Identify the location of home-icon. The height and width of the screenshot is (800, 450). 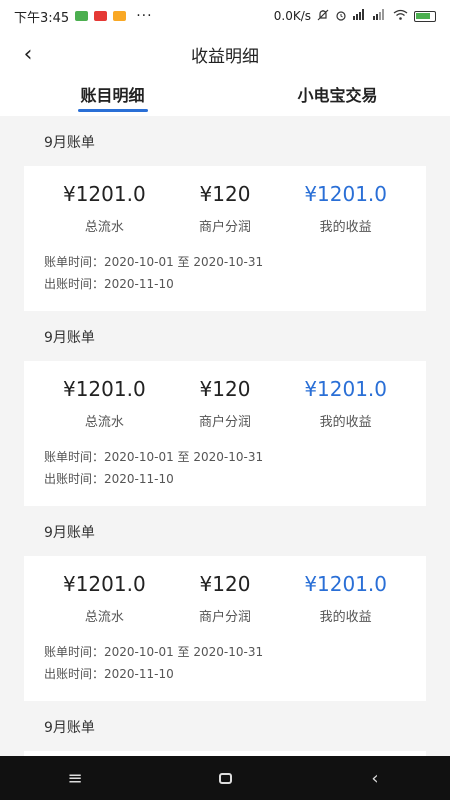
(225, 778).